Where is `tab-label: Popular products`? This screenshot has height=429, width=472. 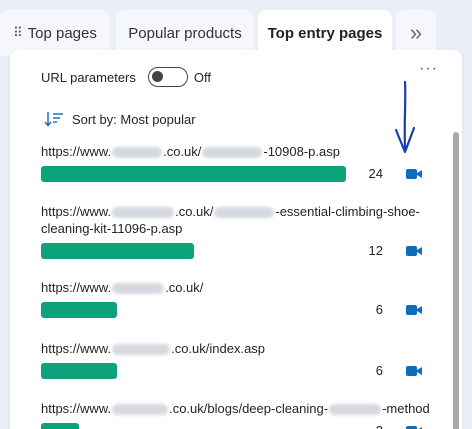 tab-label: Popular products is located at coordinates (185, 33).